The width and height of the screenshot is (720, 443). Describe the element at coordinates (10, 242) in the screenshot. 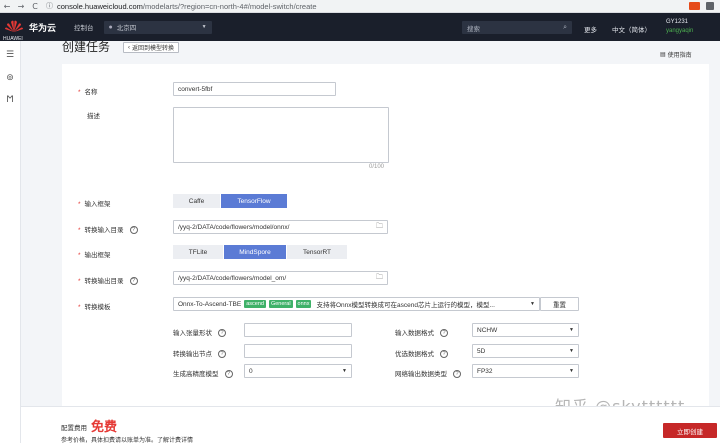

I see `left-sidebar: ☰ ⊚ Ϻ` at that location.